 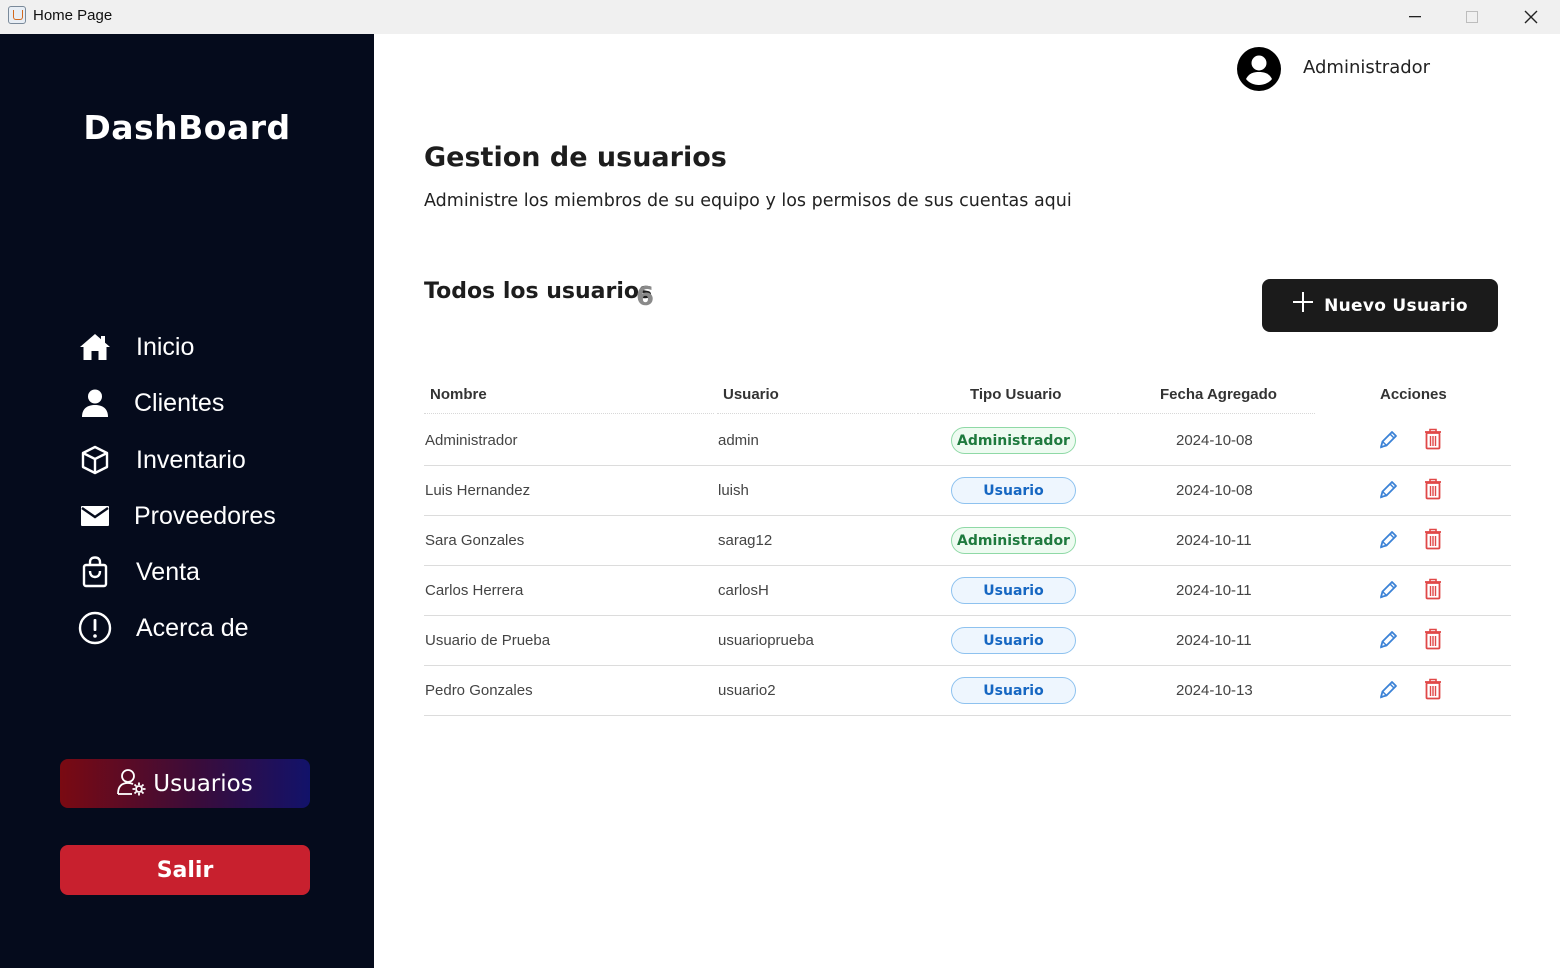 What do you see at coordinates (95, 460) in the screenshot?
I see `box-icon` at bounding box center [95, 460].